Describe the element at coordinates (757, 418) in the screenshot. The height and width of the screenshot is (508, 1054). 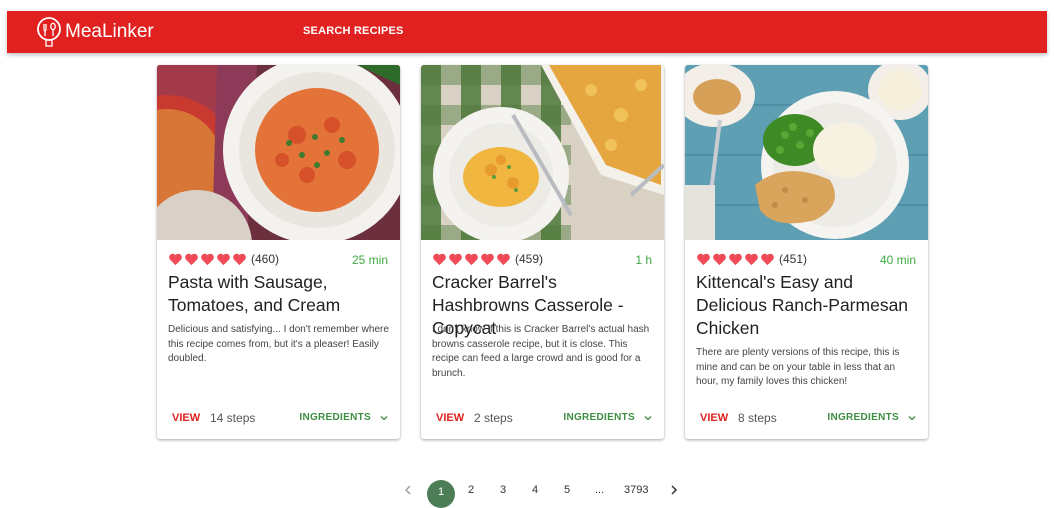
I see `steps-count: 8 steps` at that location.